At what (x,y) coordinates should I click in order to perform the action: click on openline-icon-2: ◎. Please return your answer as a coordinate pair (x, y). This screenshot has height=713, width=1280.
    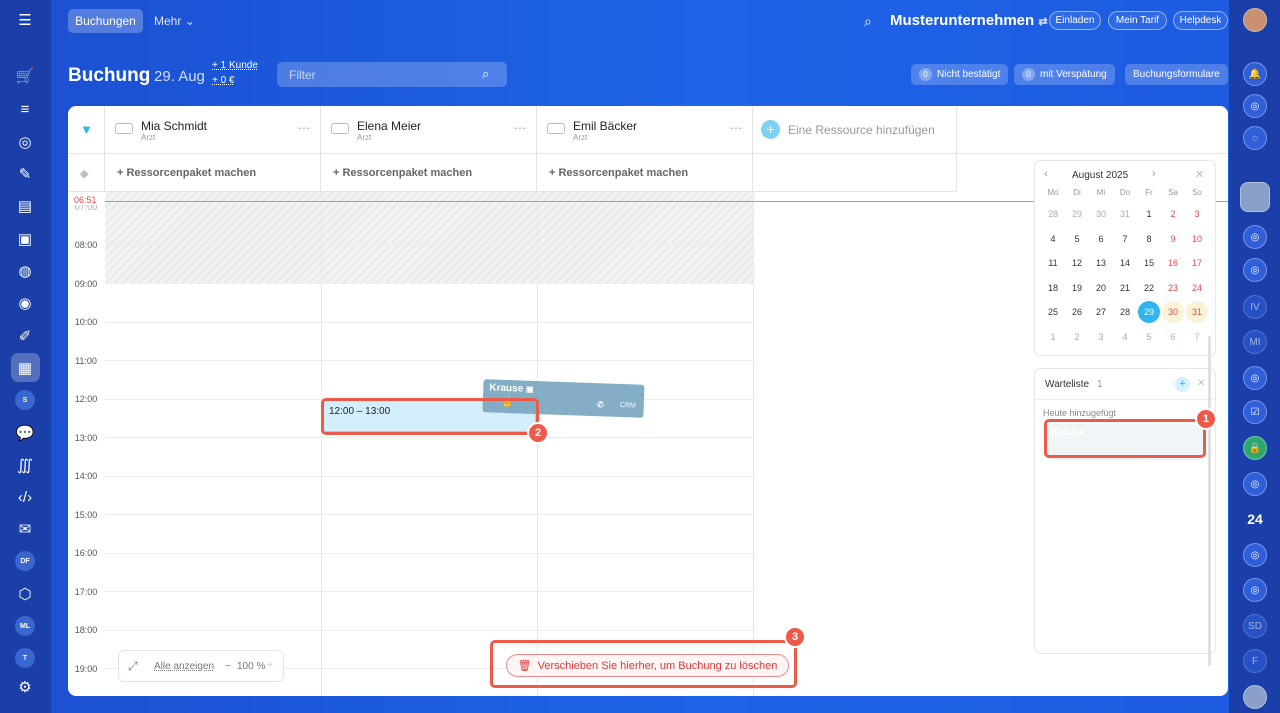
    Looking at the image, I should click on (1255, 270).